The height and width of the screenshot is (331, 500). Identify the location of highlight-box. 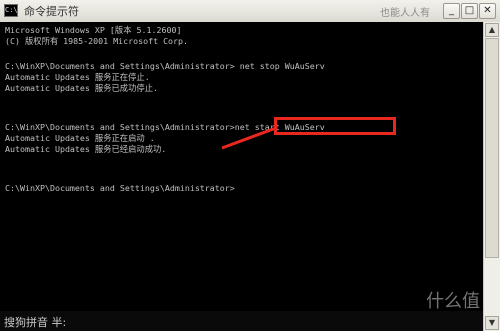
(335, 126).